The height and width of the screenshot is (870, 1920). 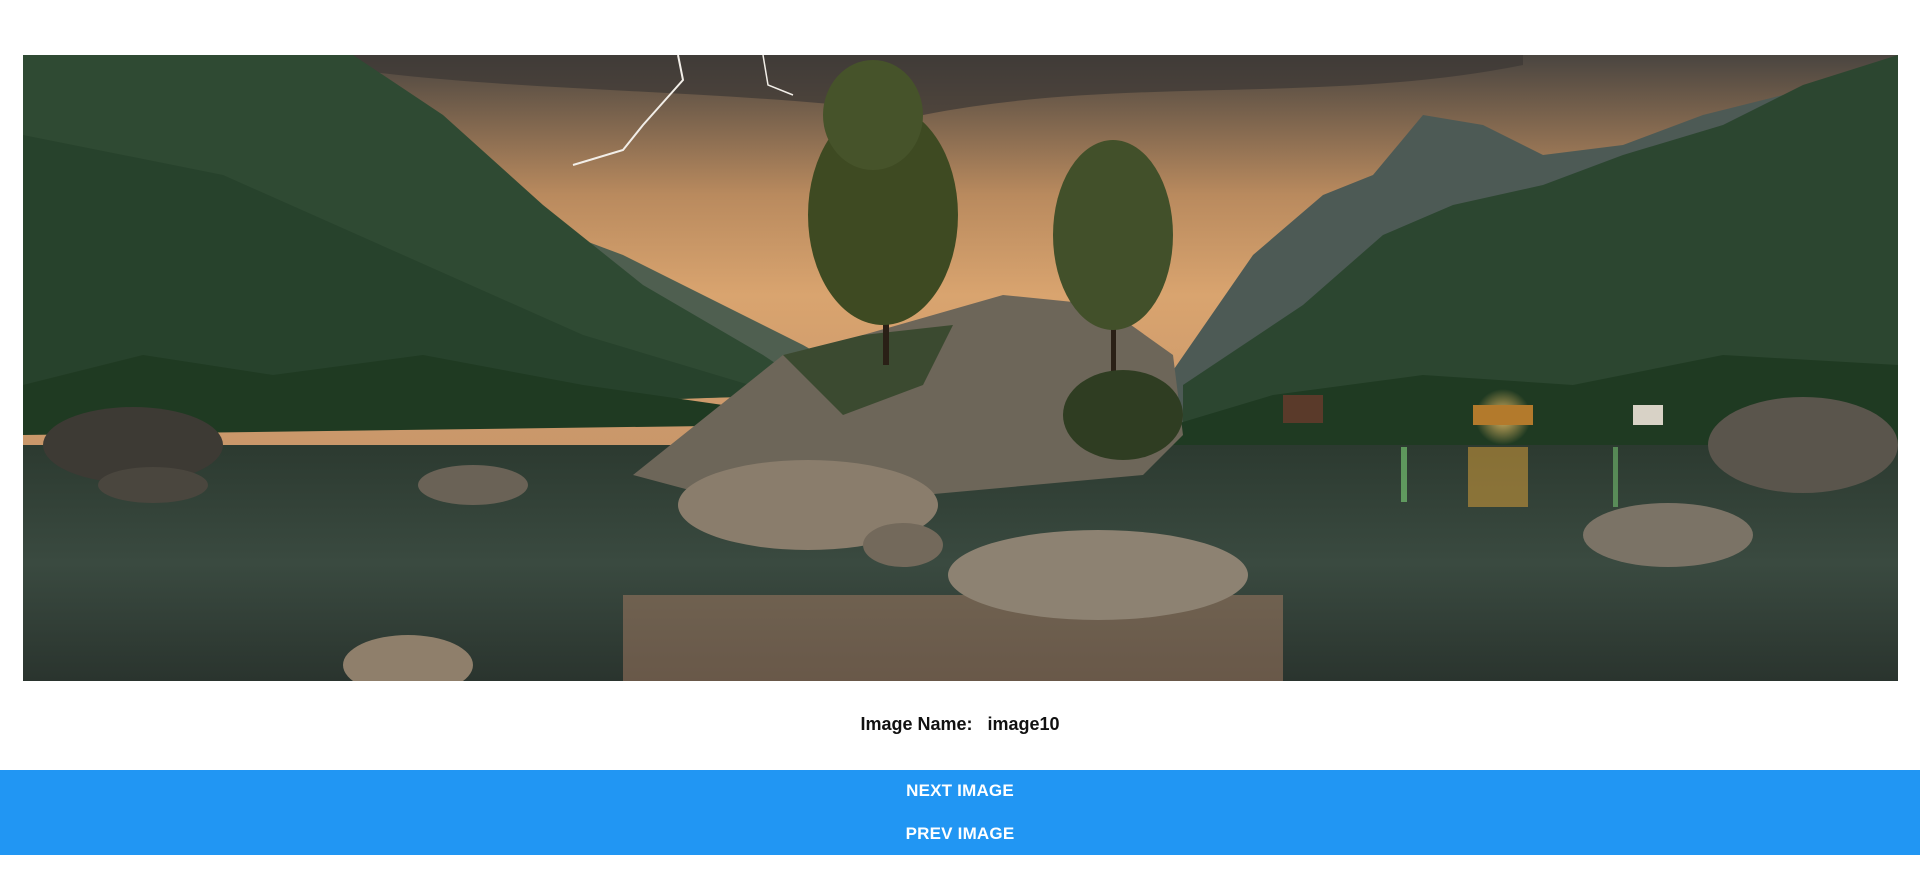 What do you see at coordinates (960, 833) in the screenshot?
I see `prev-image-button: PREV IMAGE` at bounding box center [960, 833].